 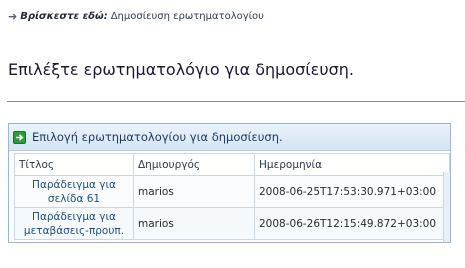 I want to click on column-header-creator: Δημιουργός, so click(x=194, y=164).